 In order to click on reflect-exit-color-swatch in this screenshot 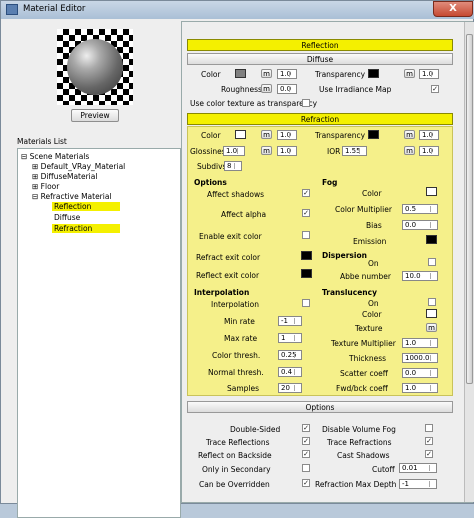, I will do `click(306, 273)`.